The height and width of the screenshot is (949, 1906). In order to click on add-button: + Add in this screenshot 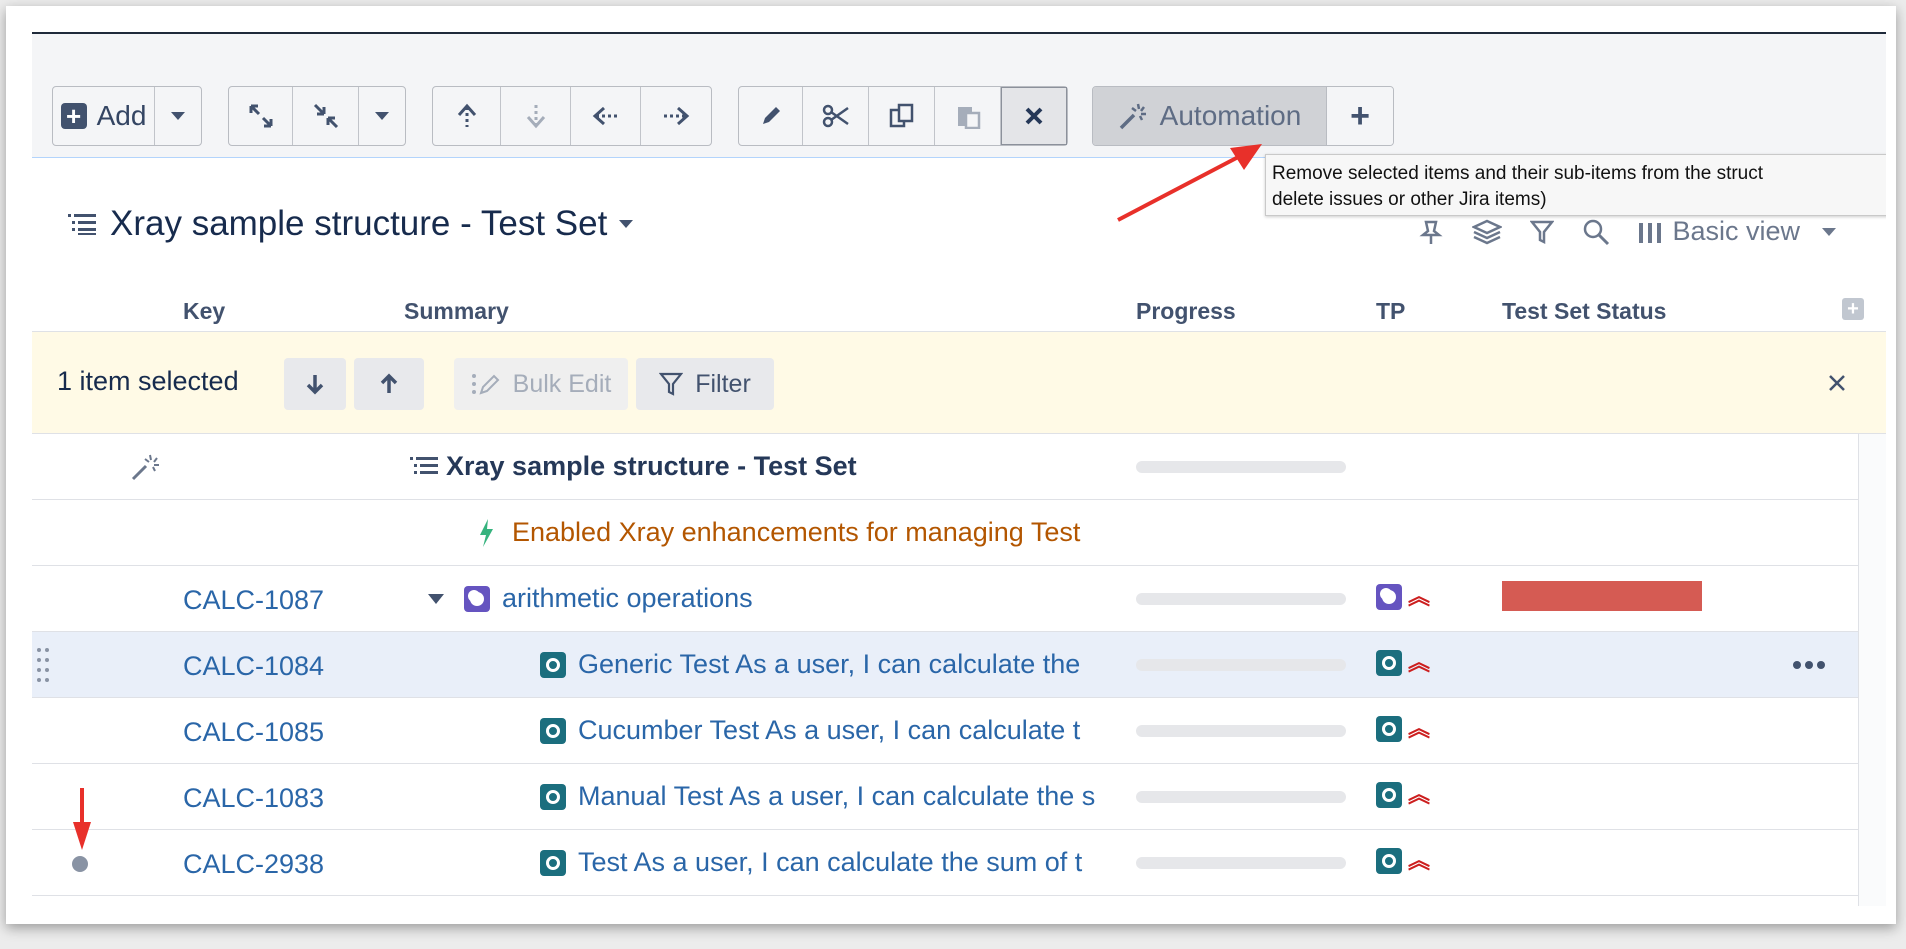, I will do `click(104, 116)`.